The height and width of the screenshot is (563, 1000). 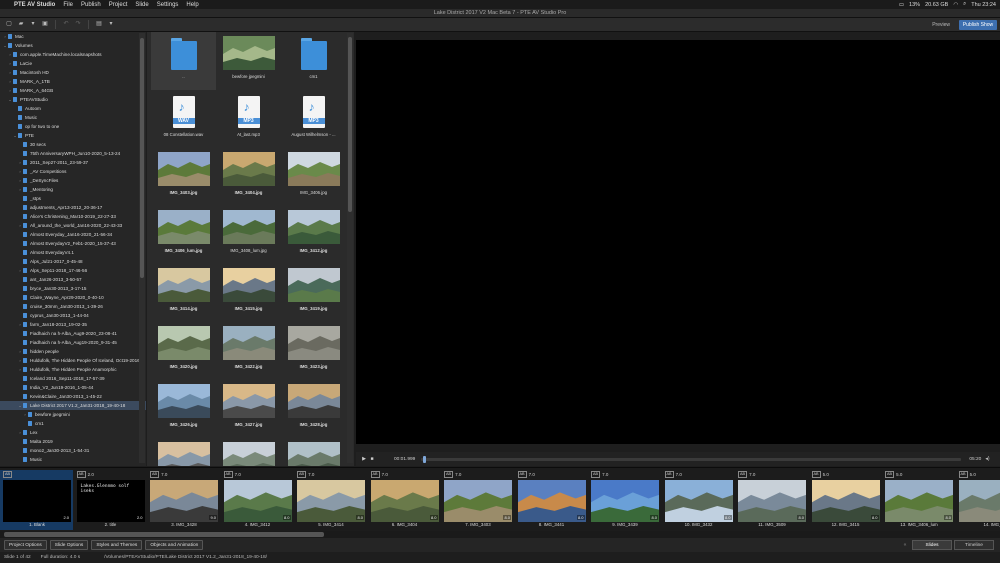 I want to click on tree-item: 75th AnniversaryWPH_Jun10-2020_5-13-24, so click(x=73, y=153).